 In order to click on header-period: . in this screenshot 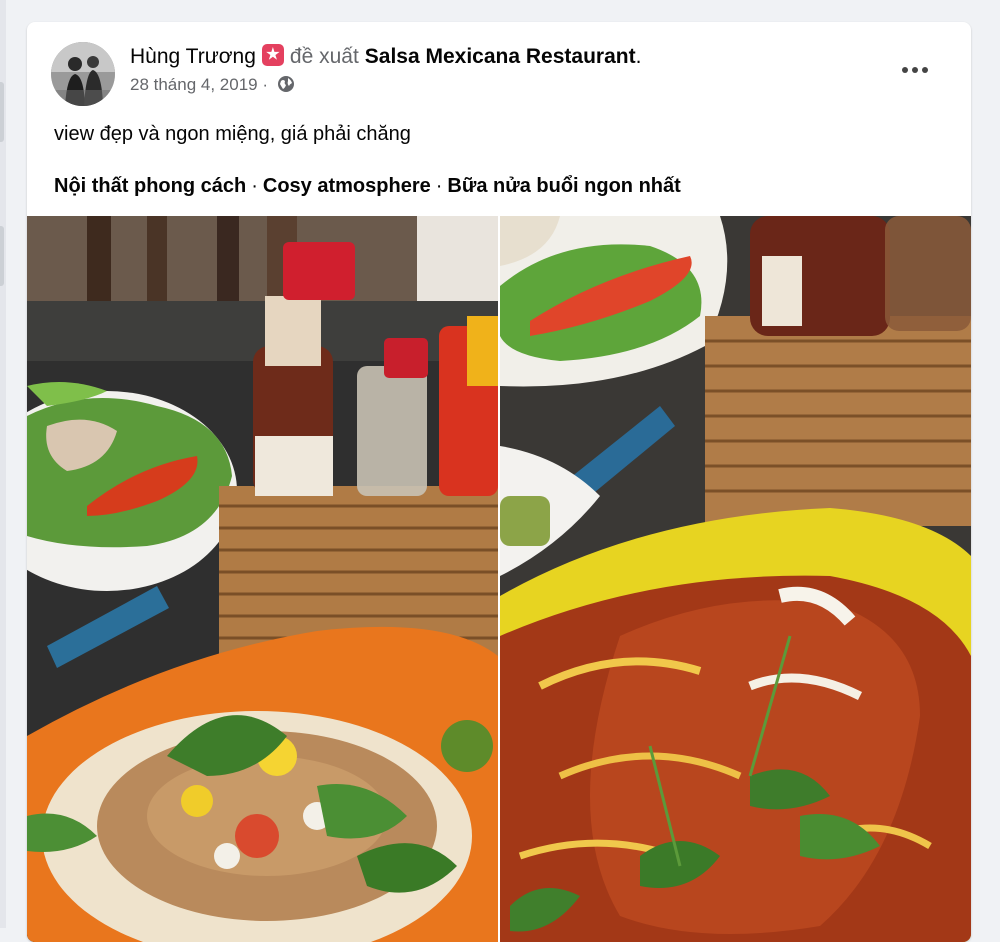, I will do `click(638, 56)`.